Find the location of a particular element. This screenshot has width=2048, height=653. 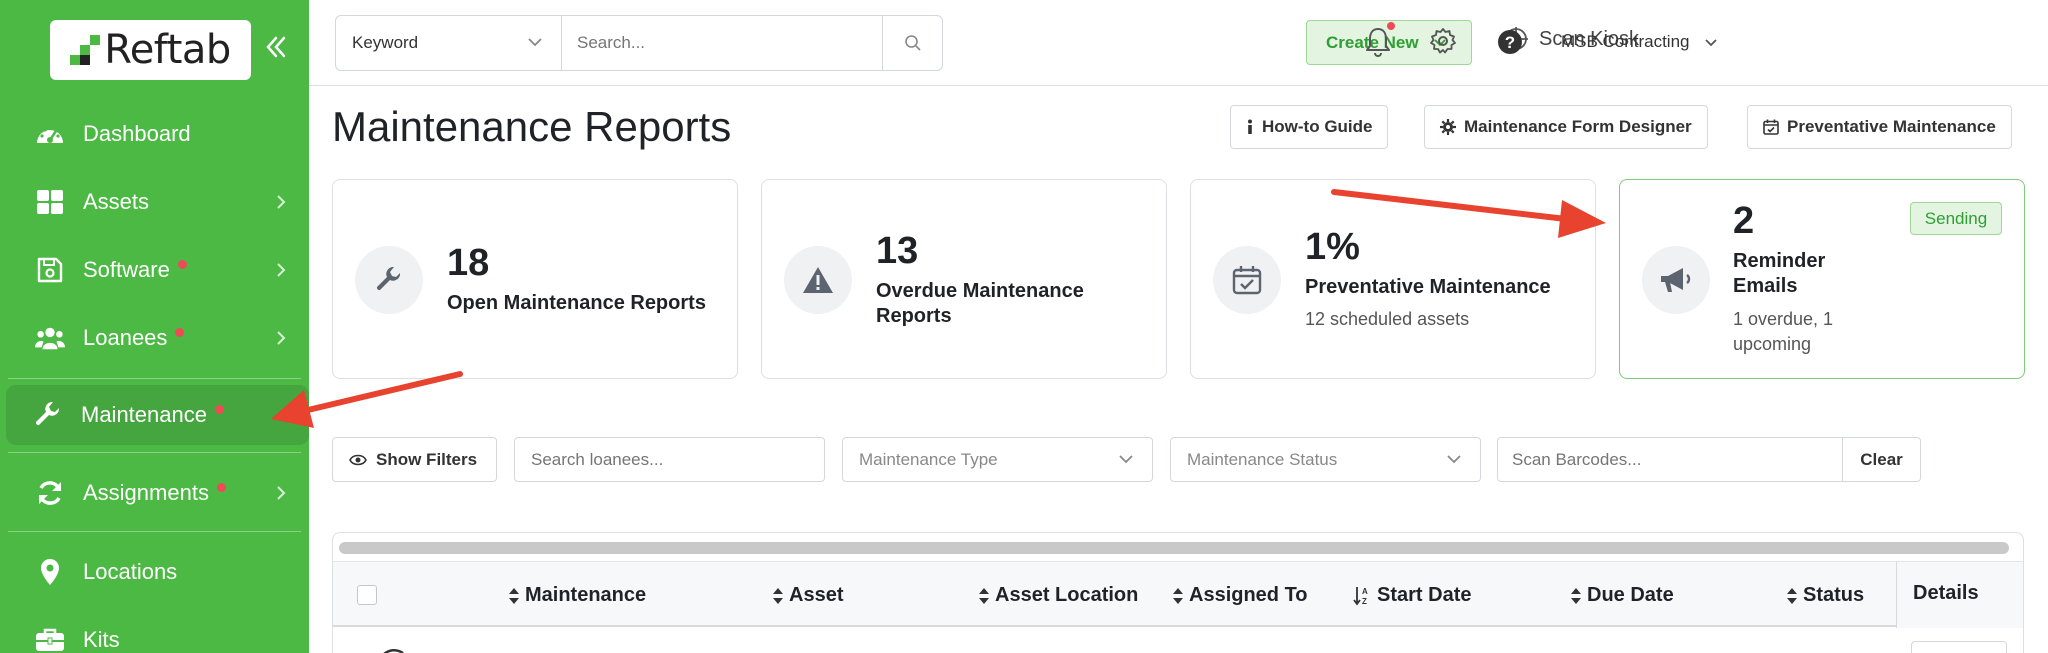

search-button is located at coordinates (912, 43).